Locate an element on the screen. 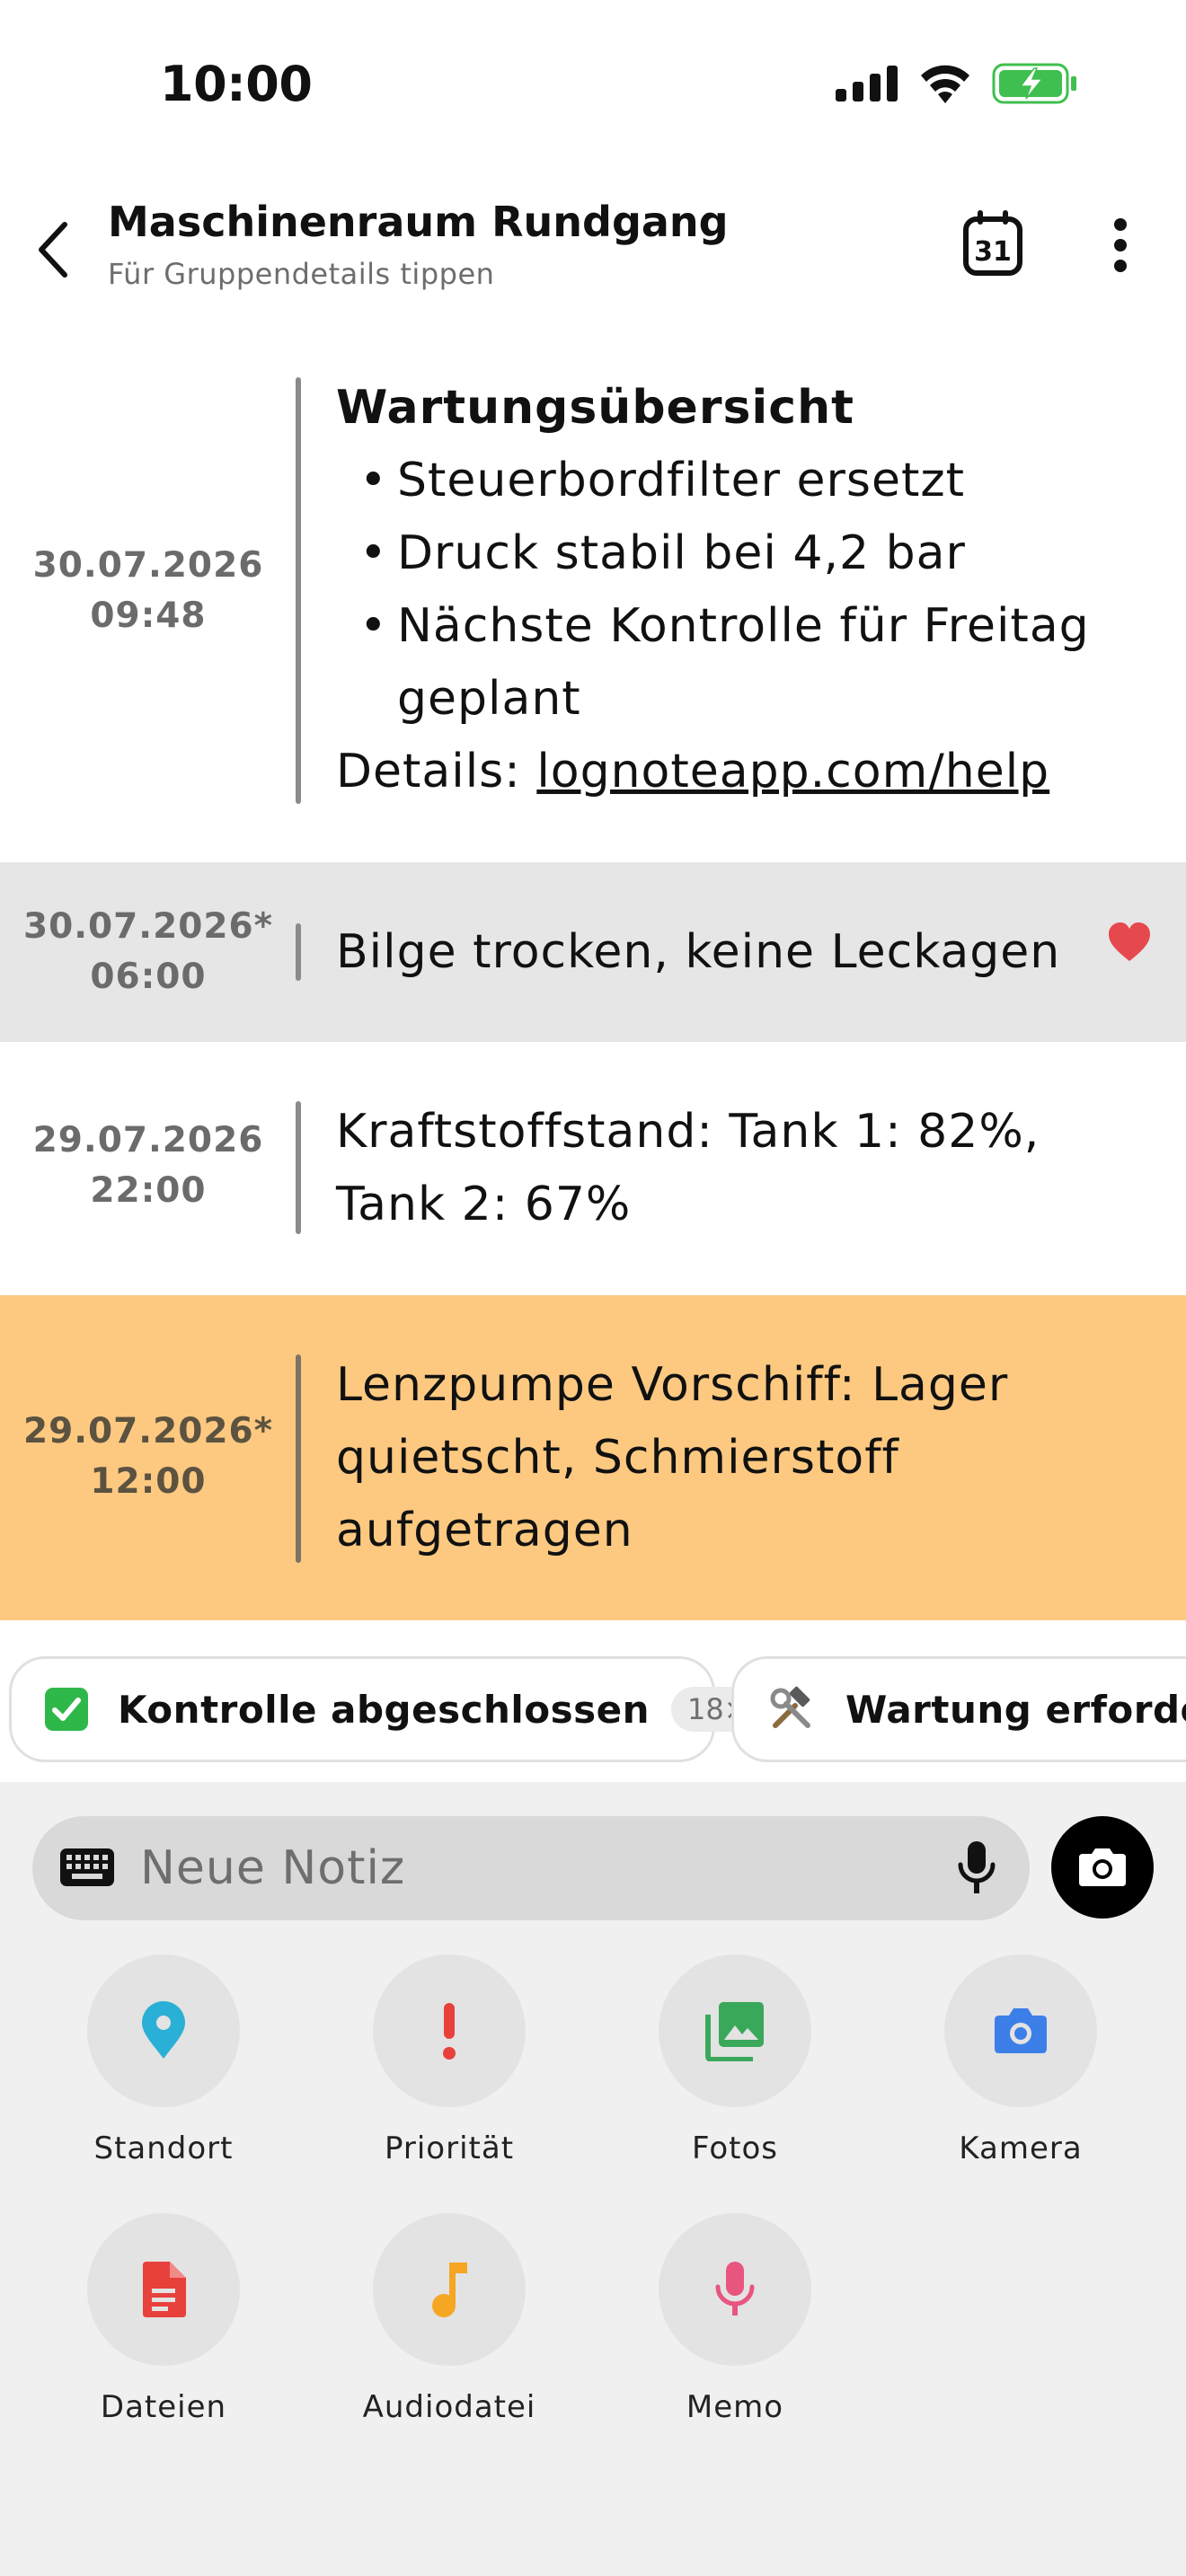 The image size is (1186, 2576). chip-label: Wartung erforderli is located at coordinates (1015, 1709).